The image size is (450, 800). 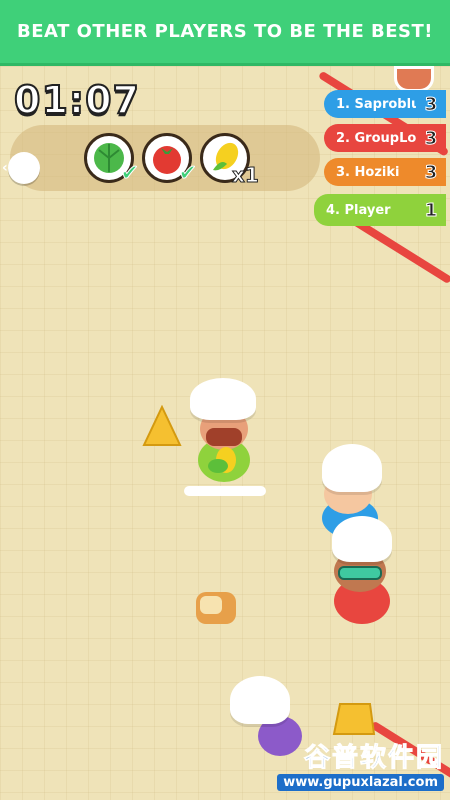 I want to click on opponent-chef-red, so click(x=362, y=570).